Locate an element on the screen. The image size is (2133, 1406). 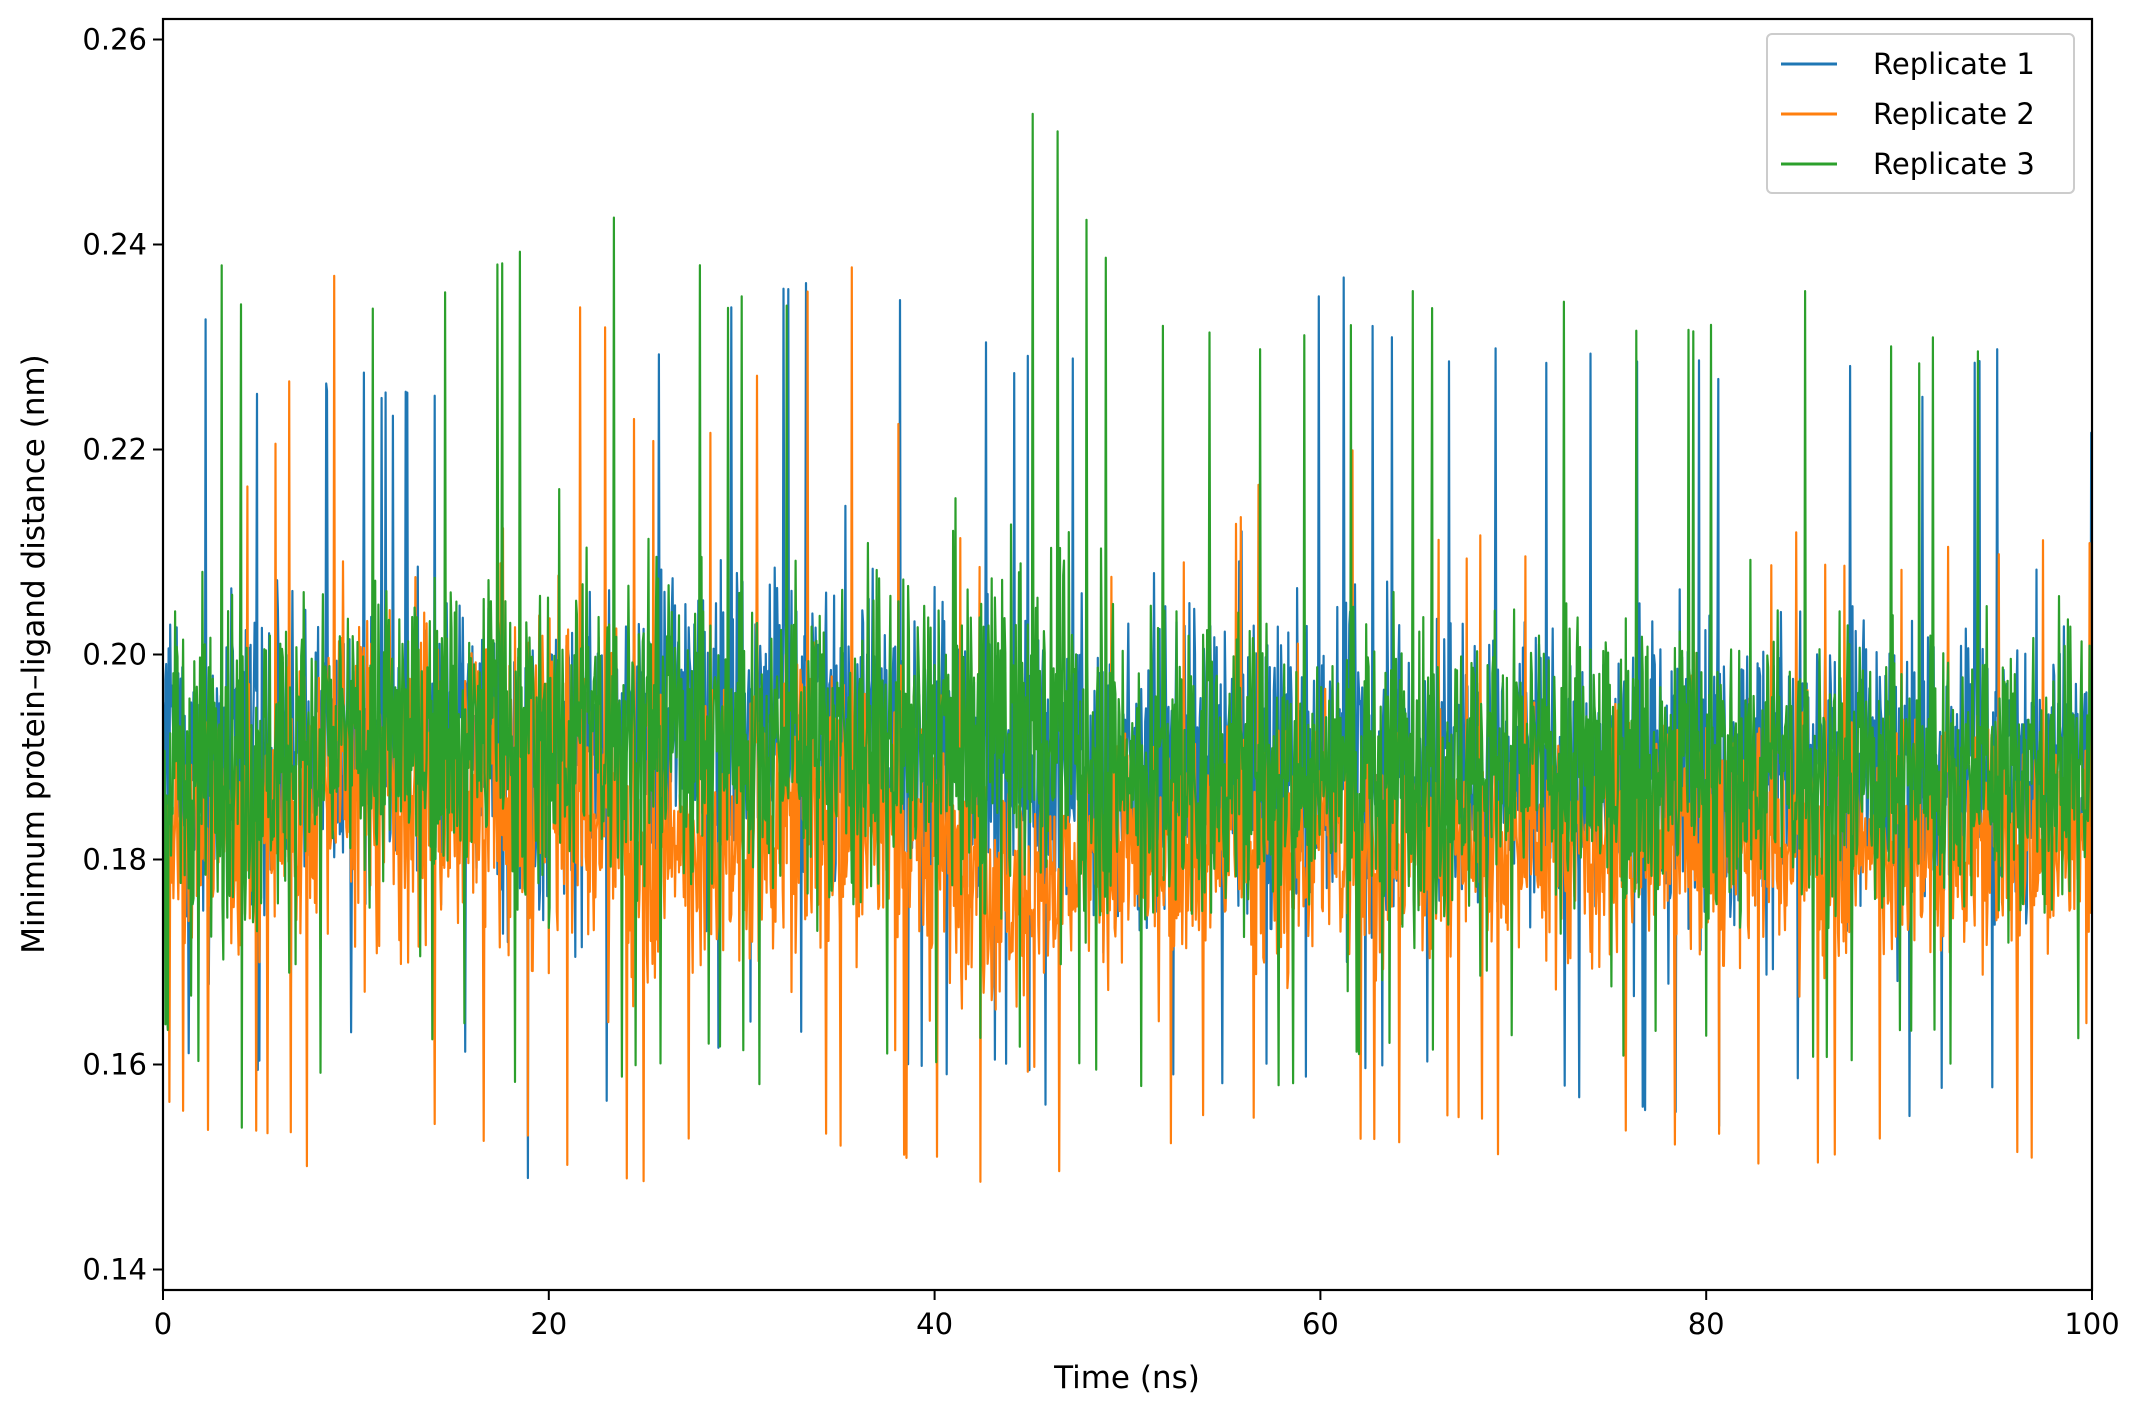
y-tick-label: 0.18 is located at coordinates (114, 860).